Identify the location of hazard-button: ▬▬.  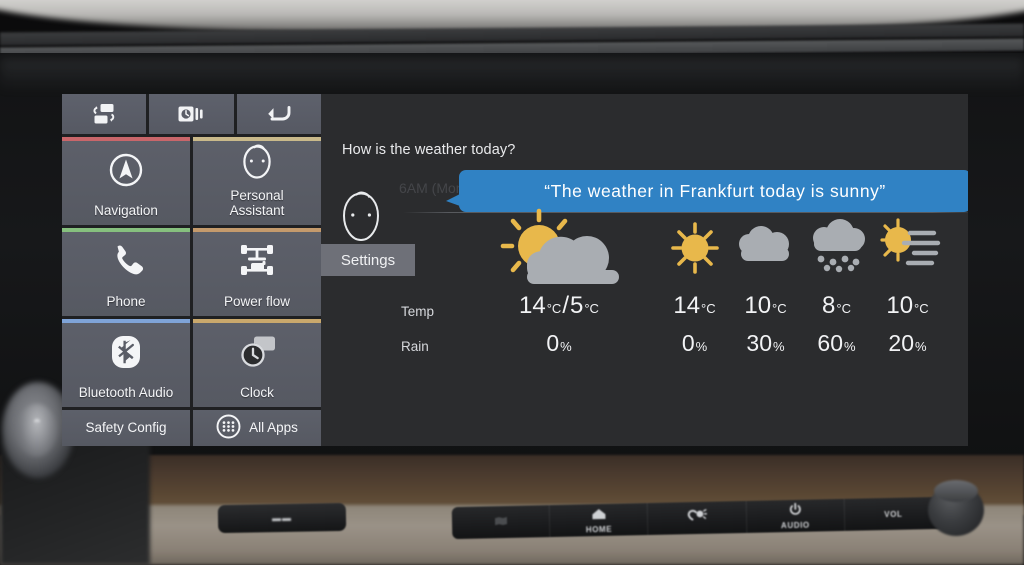
(282, 518).